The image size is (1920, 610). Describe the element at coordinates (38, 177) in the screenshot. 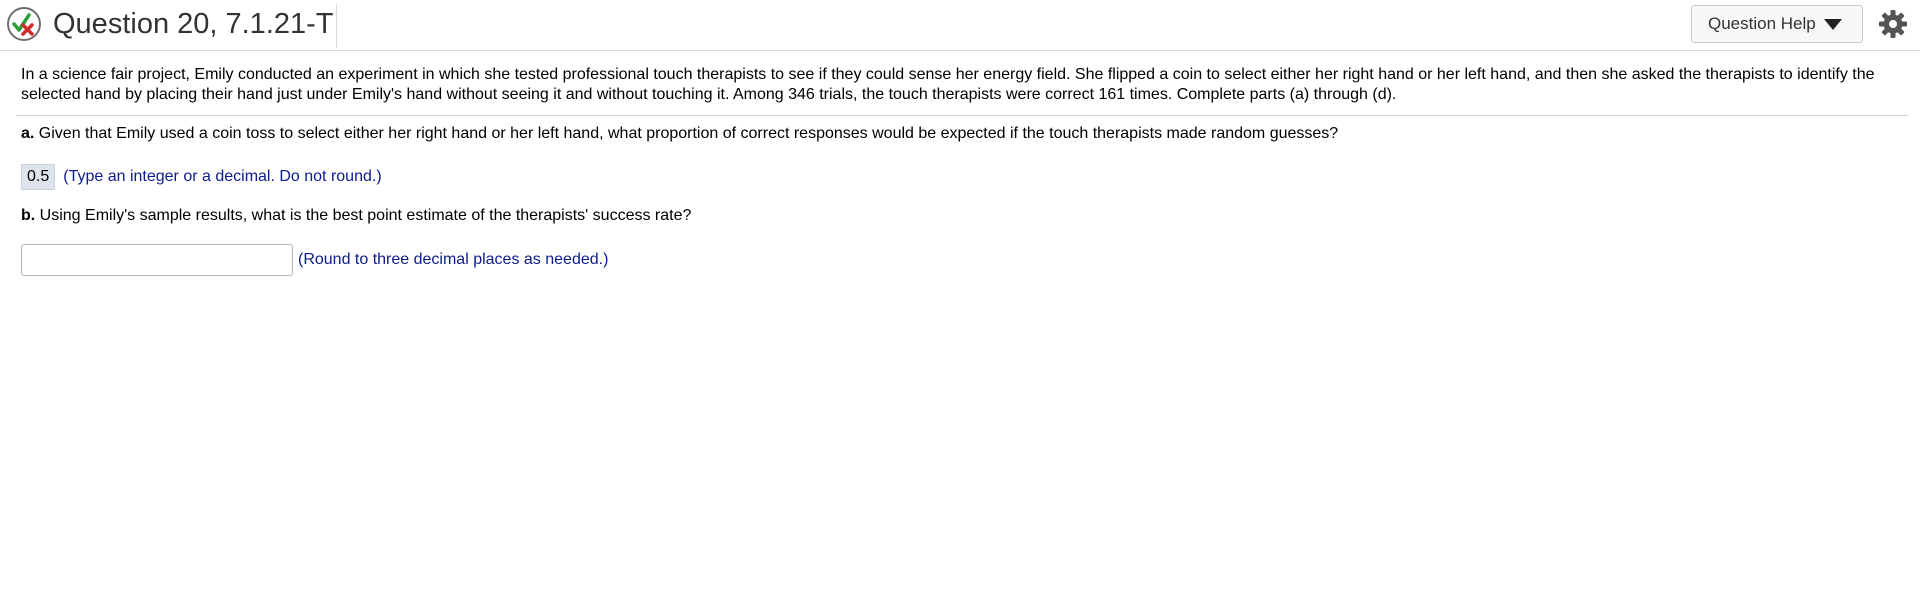

I see `part-a-answer: 0.5` at that location.